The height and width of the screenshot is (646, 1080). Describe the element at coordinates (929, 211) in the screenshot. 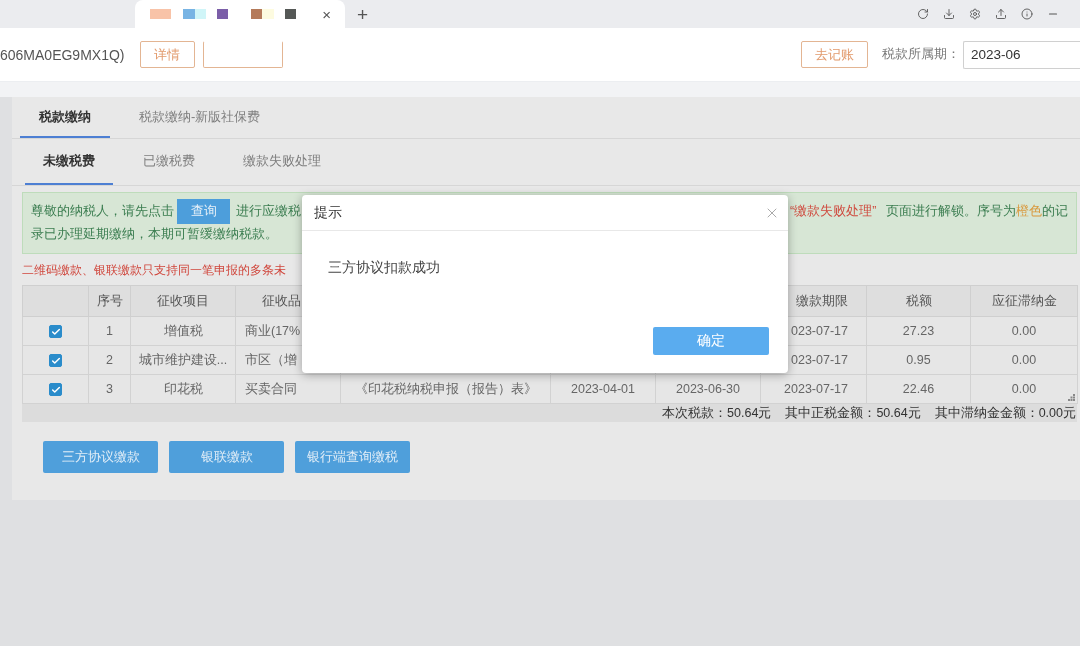

I see `notice-text: “缴款失败处理” 页面进行解锁。序号为橙色的记` at that location.